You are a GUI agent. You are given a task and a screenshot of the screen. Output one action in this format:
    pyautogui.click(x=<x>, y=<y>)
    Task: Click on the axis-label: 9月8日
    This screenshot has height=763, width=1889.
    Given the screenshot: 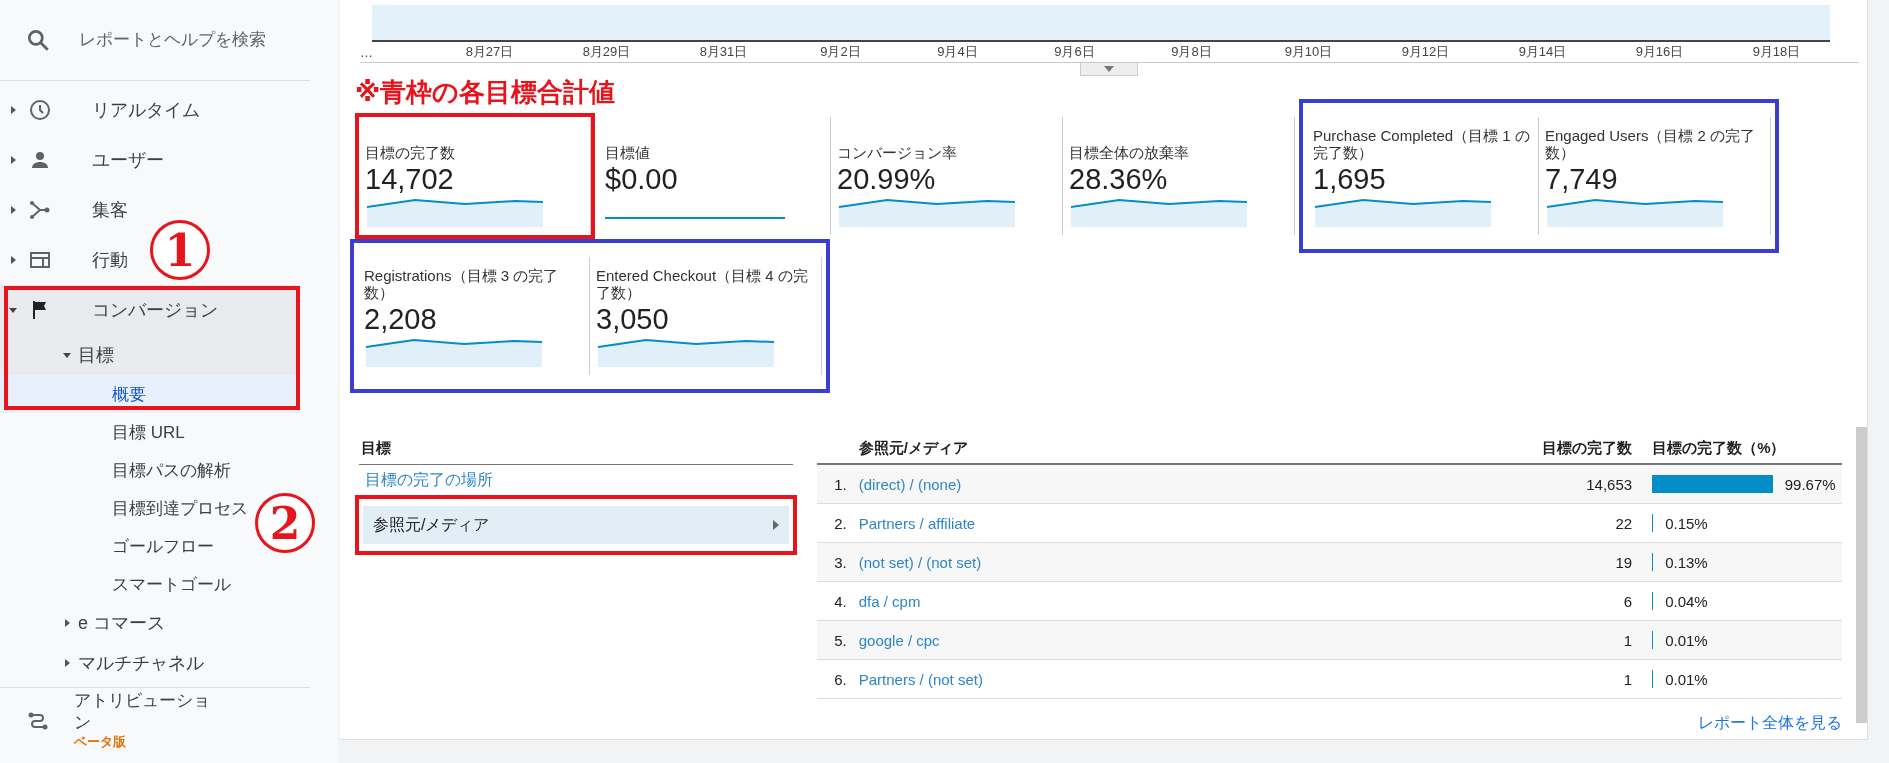 What is the action you would take?
    pyautogui.click(x=1191, y=52)
    